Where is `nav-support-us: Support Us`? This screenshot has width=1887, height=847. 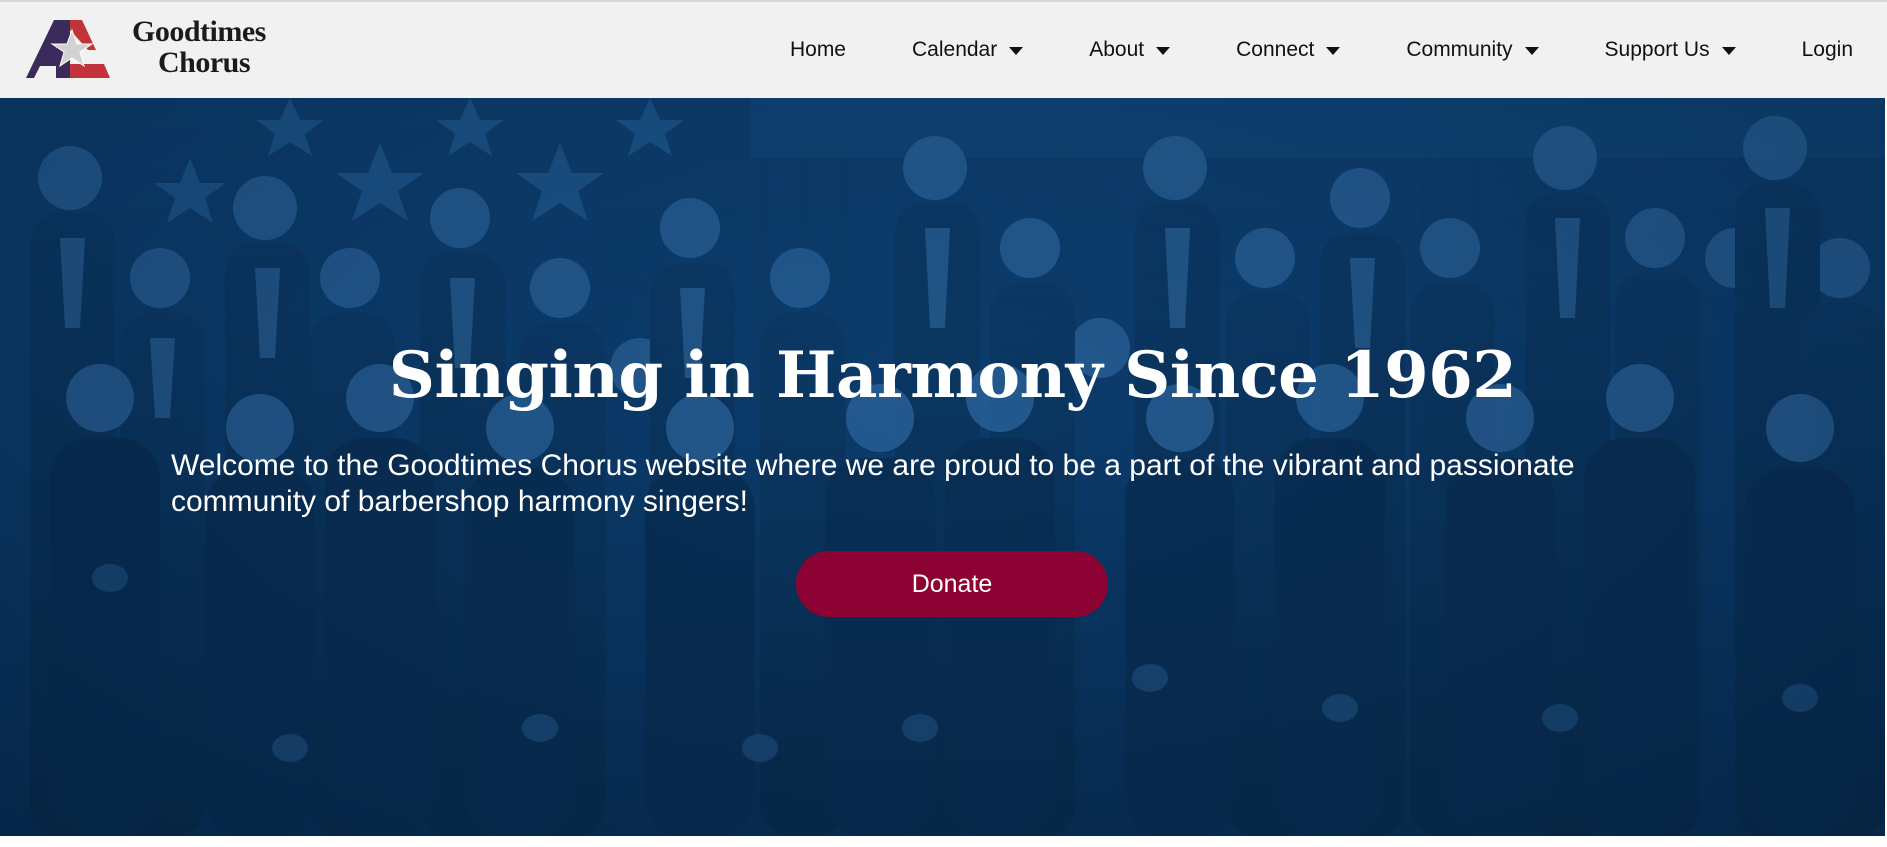 nav-support-us: Support Us is located at coordinates (1670, 50).